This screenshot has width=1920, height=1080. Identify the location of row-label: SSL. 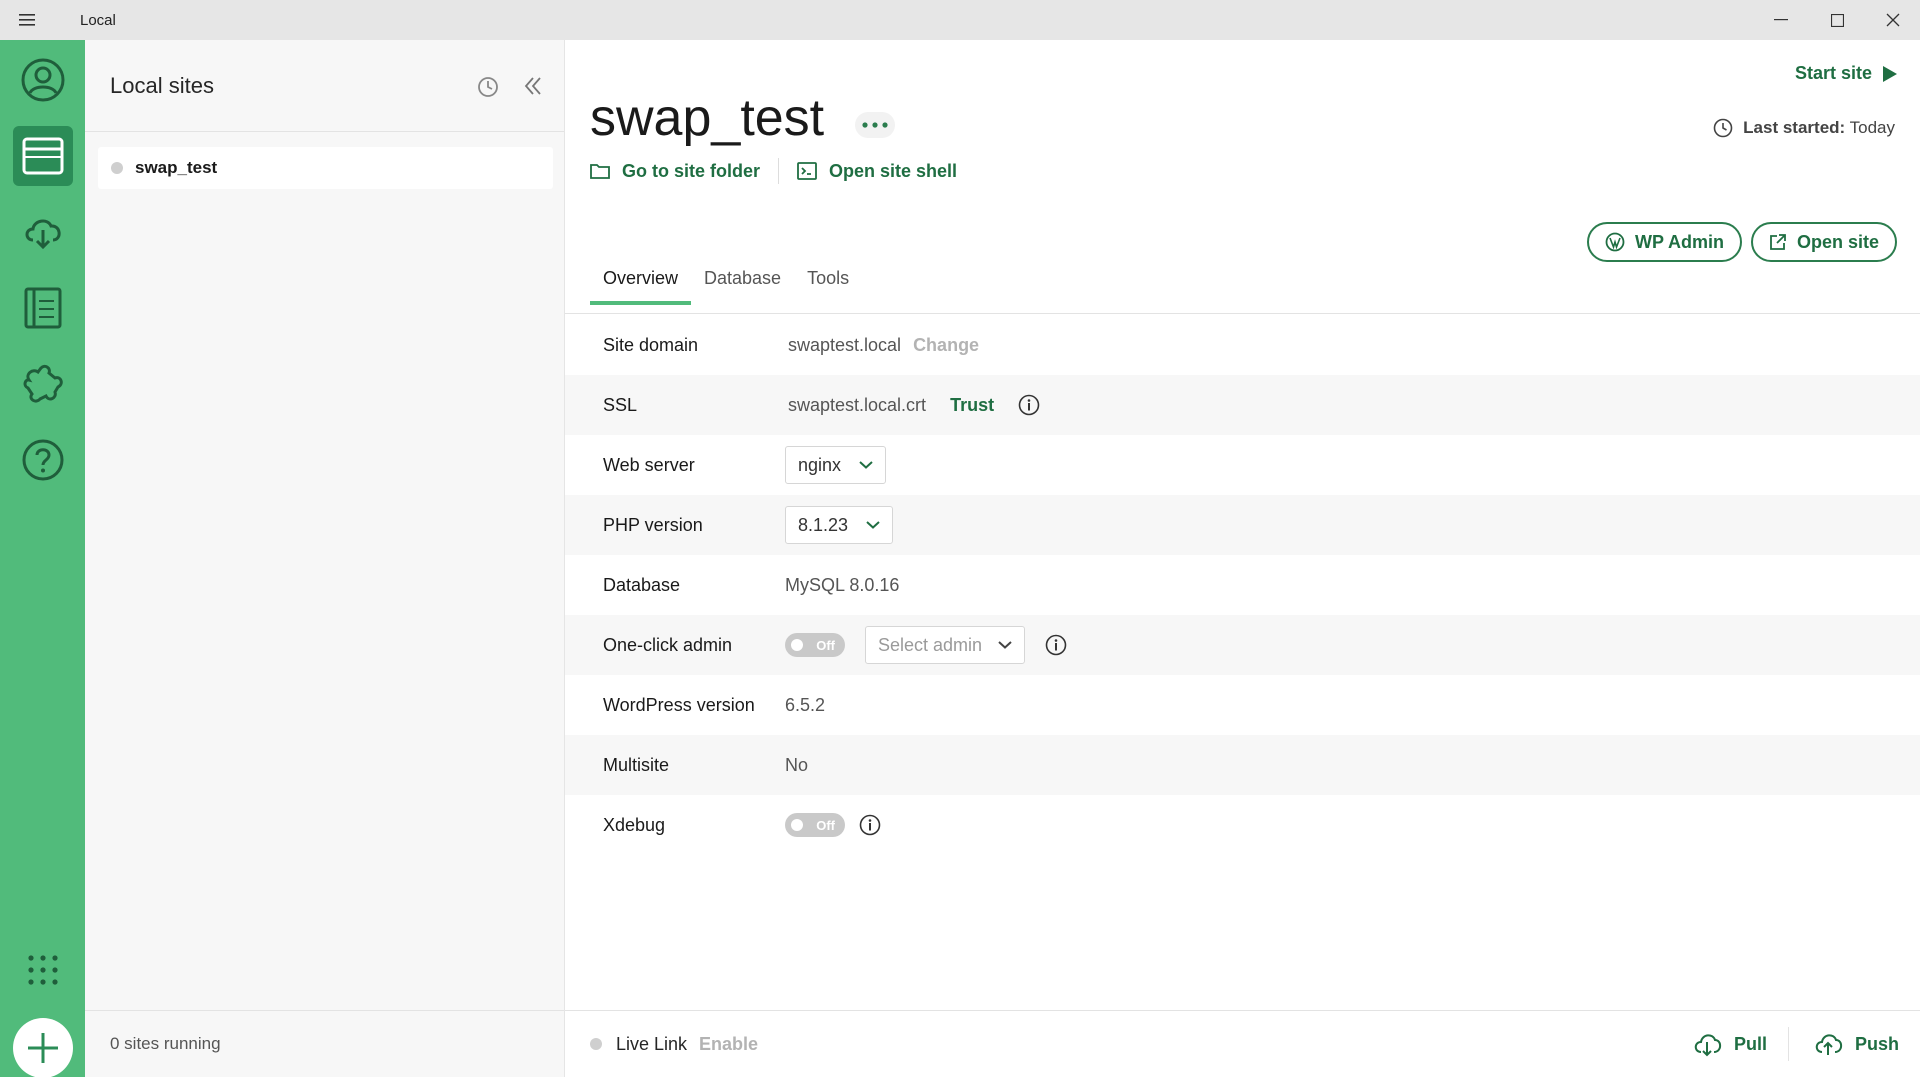
(620, 404).